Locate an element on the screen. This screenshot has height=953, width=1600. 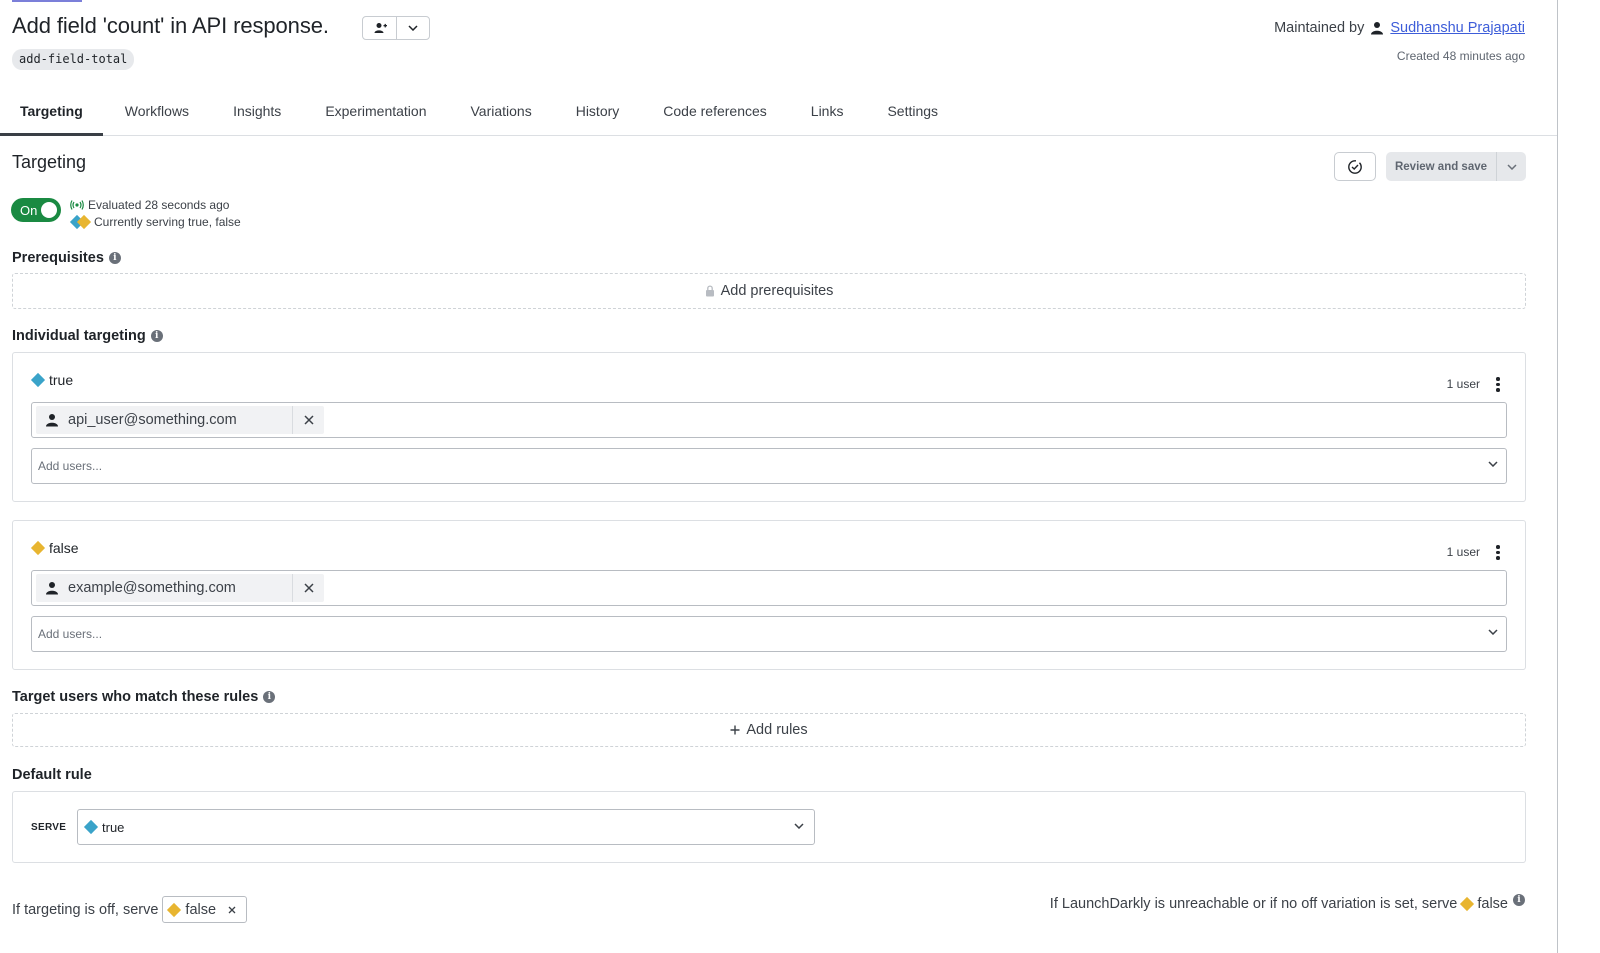
default-rule-label: Default rule is located at coordinates (52, 775).